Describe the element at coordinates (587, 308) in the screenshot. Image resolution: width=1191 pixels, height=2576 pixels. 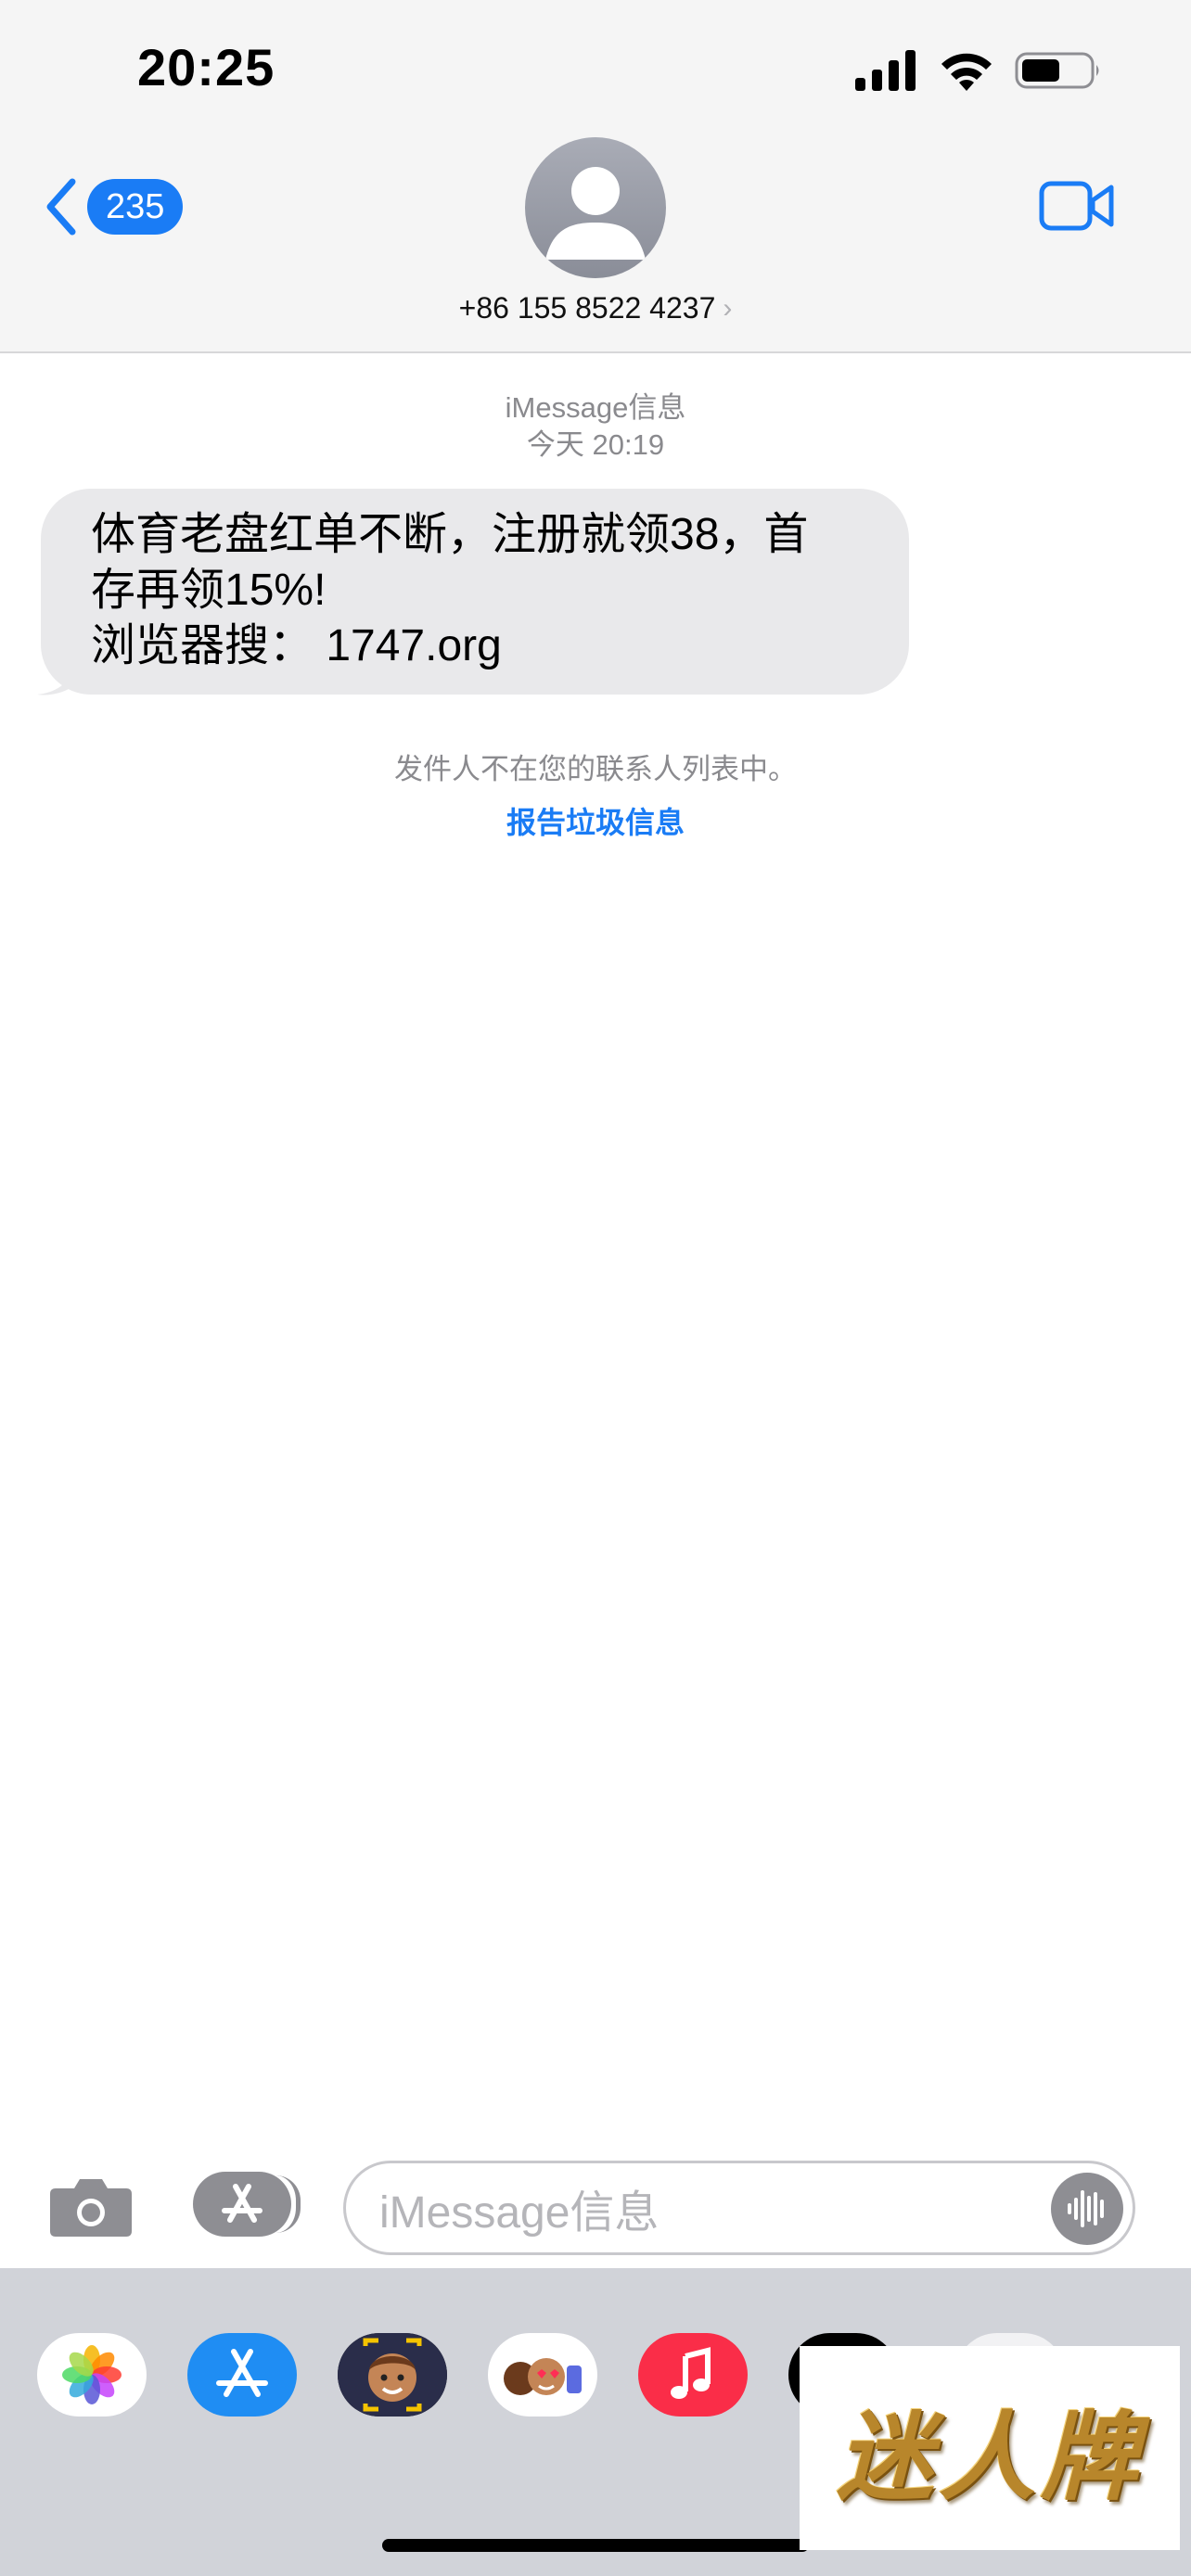
I see `contact-number-label: +86 155 8522 4237` at that location.